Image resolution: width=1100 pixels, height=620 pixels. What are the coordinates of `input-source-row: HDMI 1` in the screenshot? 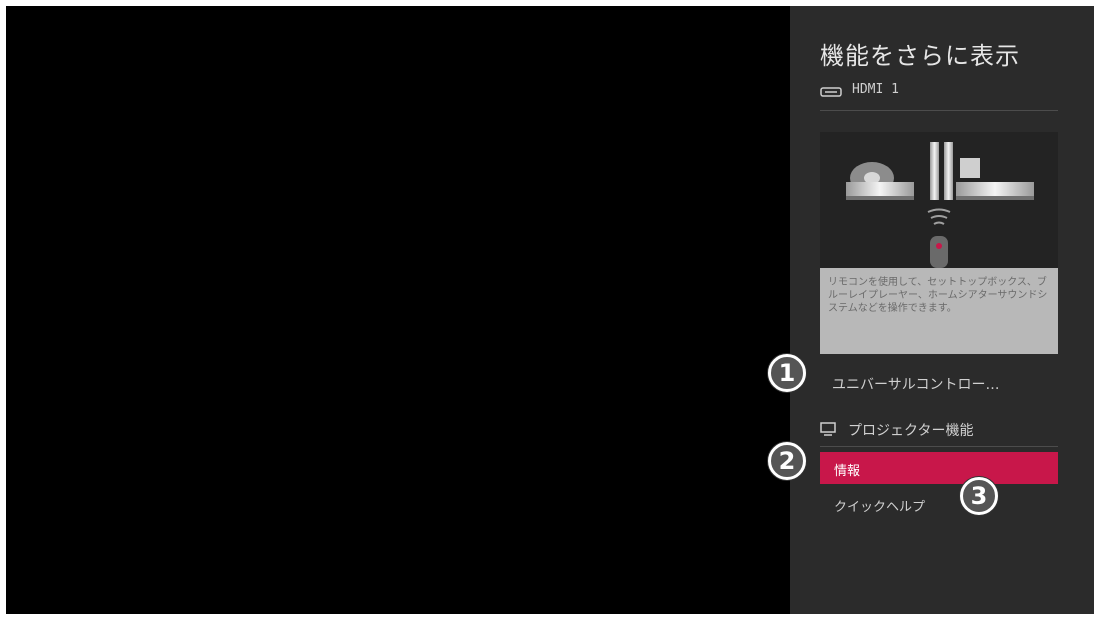 It's located at (939, 96).